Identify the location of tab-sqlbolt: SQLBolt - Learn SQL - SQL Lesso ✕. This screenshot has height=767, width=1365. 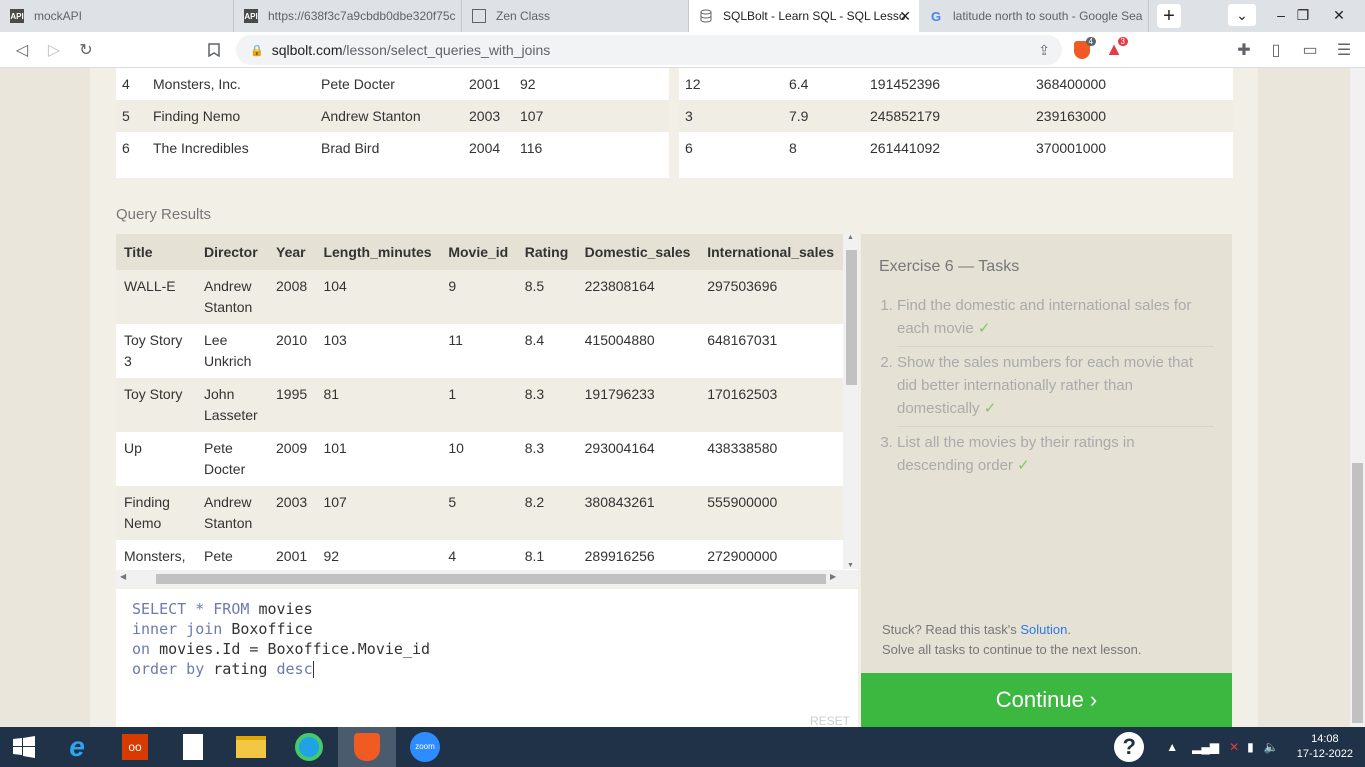
(804, 16).